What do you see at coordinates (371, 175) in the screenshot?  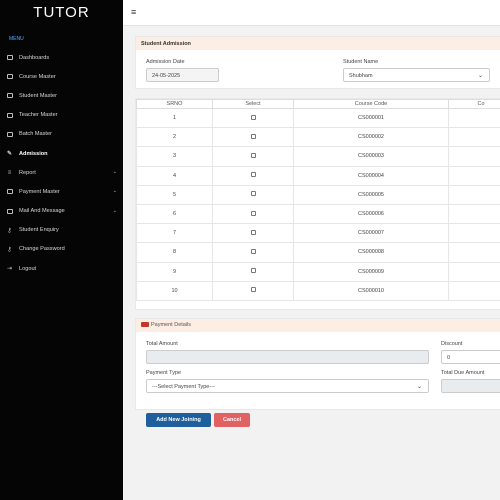 I see `course-code-cell: CS000004` at bounding box center [371, 175].